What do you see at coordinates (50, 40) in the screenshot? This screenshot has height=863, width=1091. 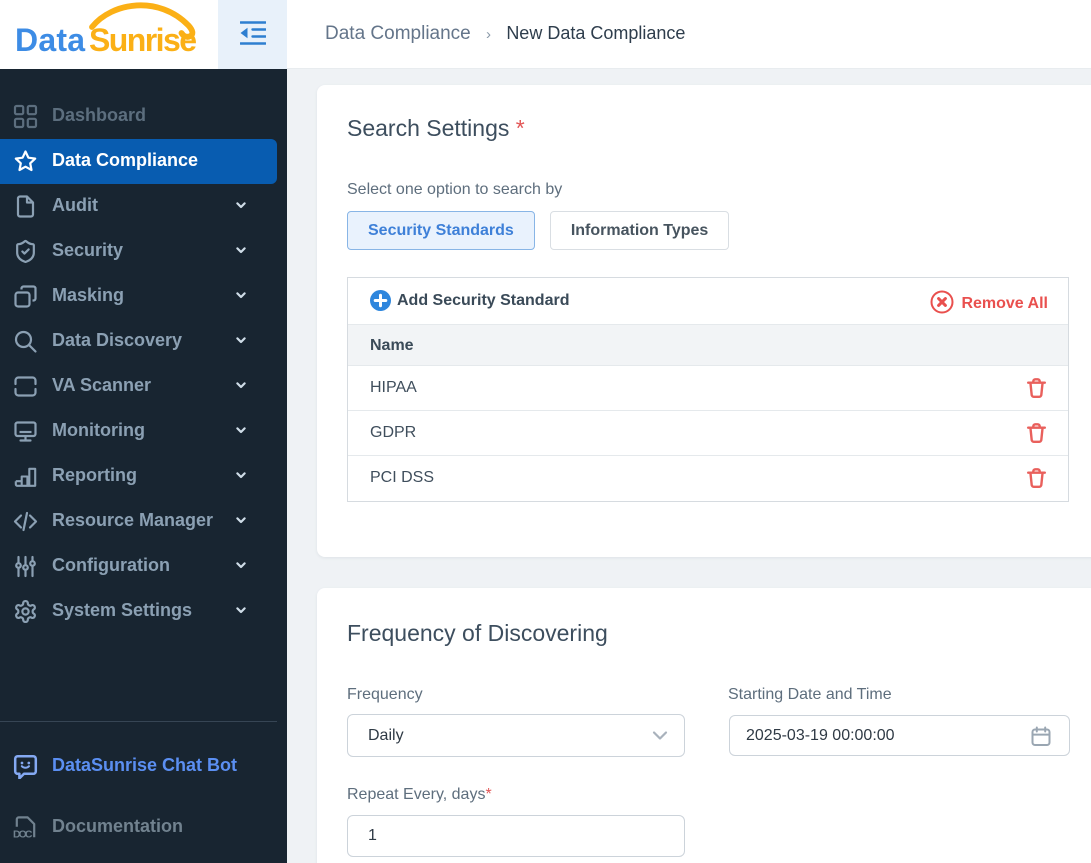 I see `svg-text: Data` at bounding box center [50, 40].